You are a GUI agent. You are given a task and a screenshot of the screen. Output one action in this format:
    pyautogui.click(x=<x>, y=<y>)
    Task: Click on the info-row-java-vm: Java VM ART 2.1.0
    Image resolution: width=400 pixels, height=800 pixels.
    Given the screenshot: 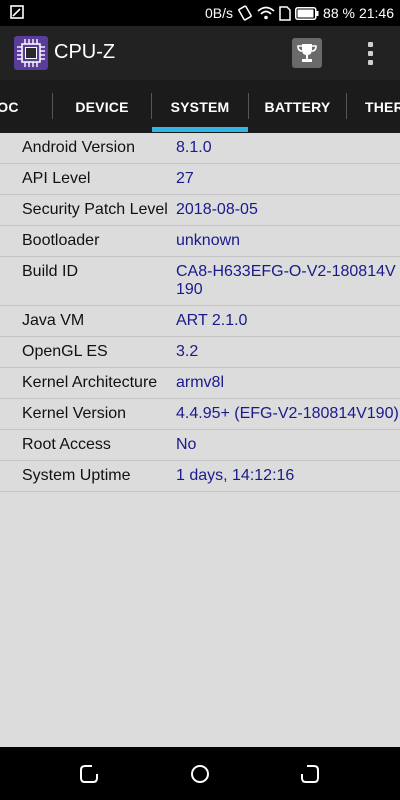 What is the action you would take?
    pyautogui.click(x=200, y=321)
    